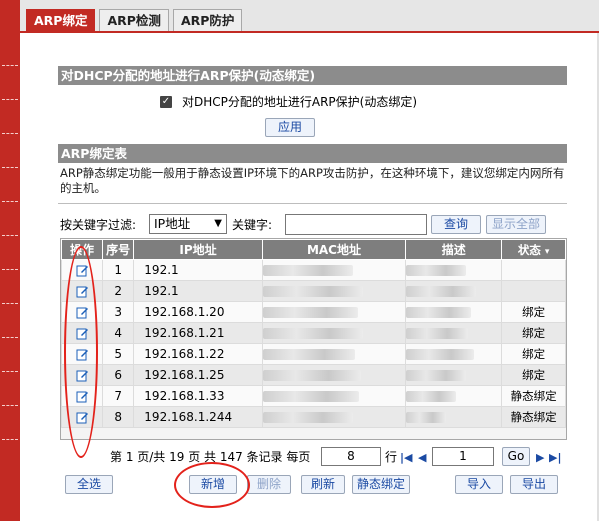 The width and height of the screenshot is (599, 521). What do you see at coordinates (172, 223) in the screenshot?
I see `filter-select-value: IP地址` at bounding box center [172, 223].